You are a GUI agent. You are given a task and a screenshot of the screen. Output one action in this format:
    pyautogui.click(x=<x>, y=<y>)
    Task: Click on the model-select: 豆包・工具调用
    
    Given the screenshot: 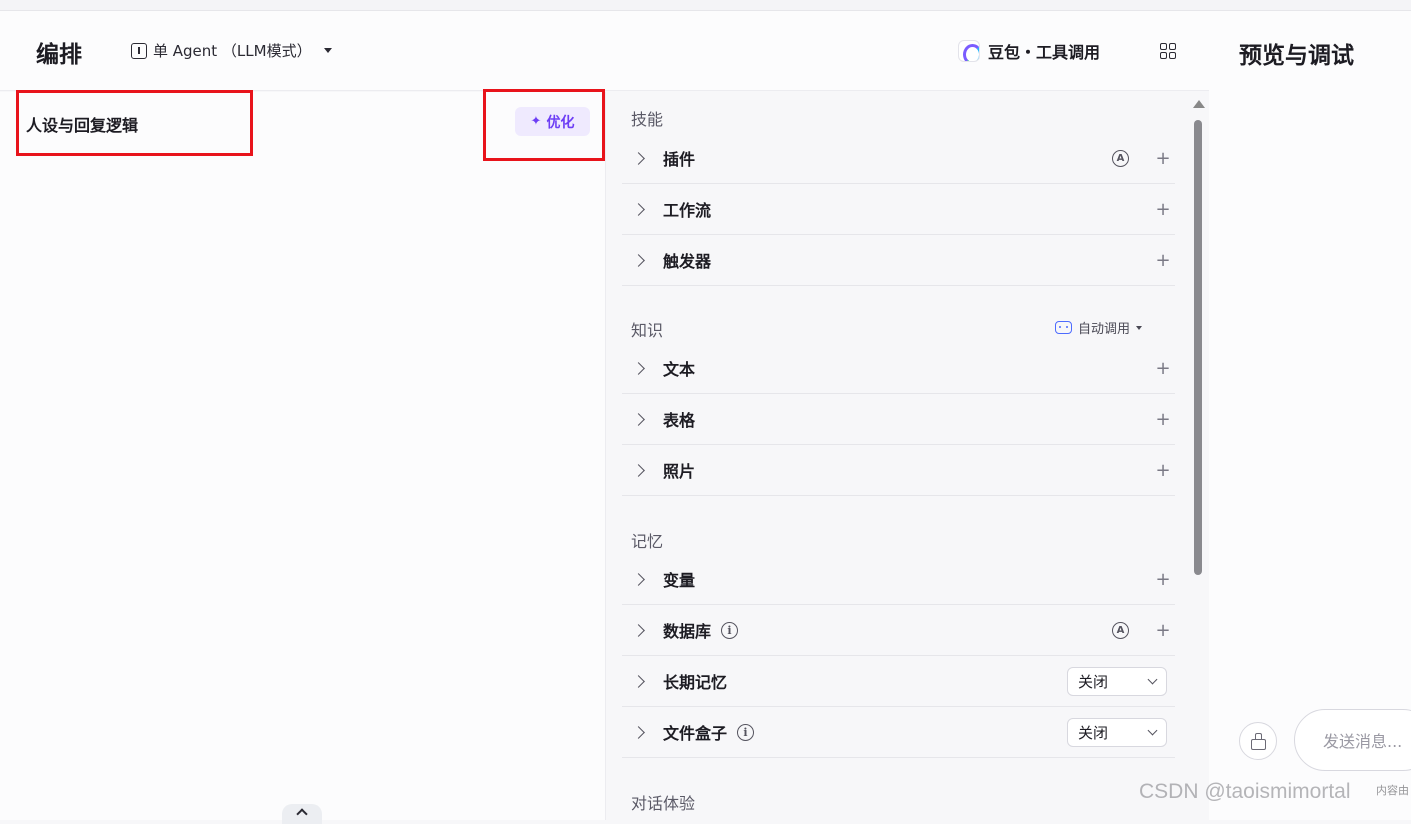 What is the action you would take?
    pyautogui.click(x=1029, y=51)
    